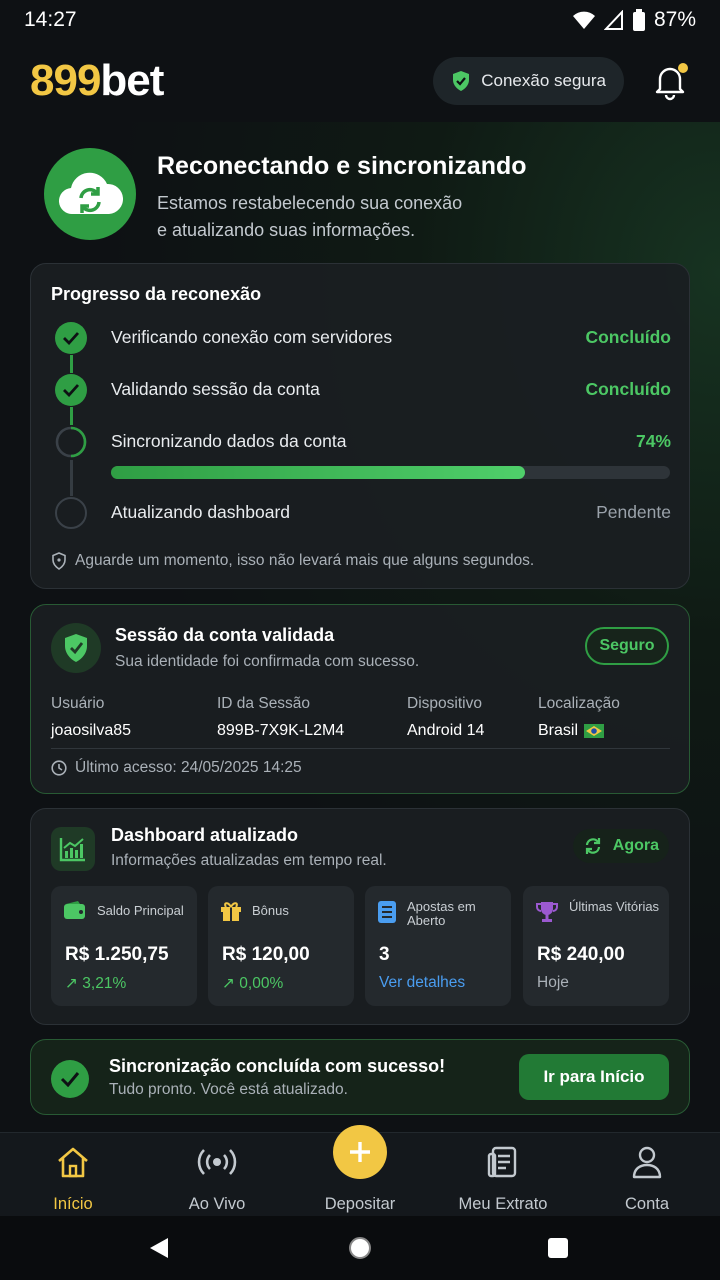  Describe the element at coordinates (71, 513) in the screenshot. I see `pending-circle-icon` at that location.